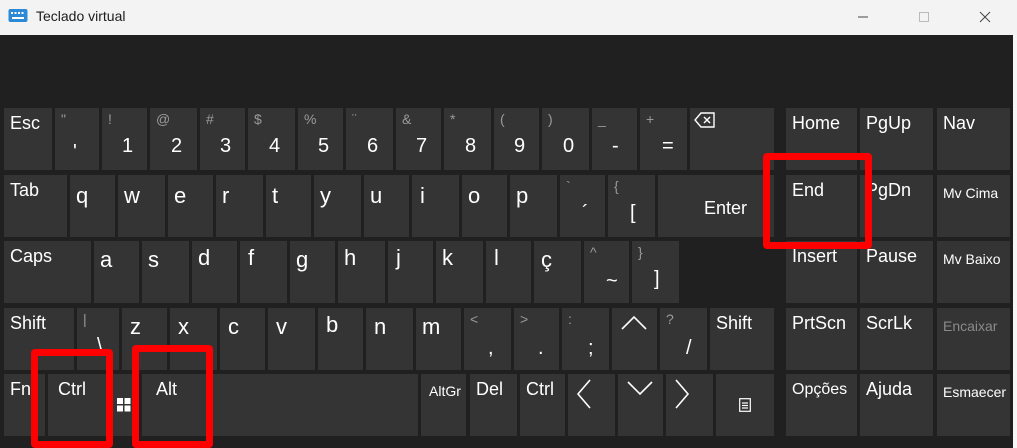 The image size is (1017, 448). What do you see at coordinates (263, 272) in the screenshot?
I see `key-f: f` at bounding box center [263, 272].